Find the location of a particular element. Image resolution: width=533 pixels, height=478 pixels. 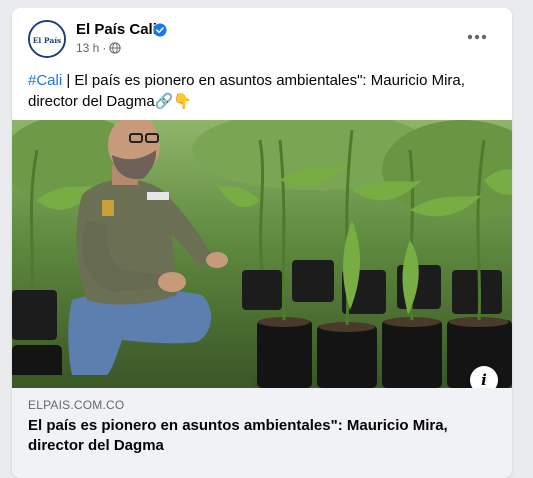

more-options-button is located at coordinates (477, 37).